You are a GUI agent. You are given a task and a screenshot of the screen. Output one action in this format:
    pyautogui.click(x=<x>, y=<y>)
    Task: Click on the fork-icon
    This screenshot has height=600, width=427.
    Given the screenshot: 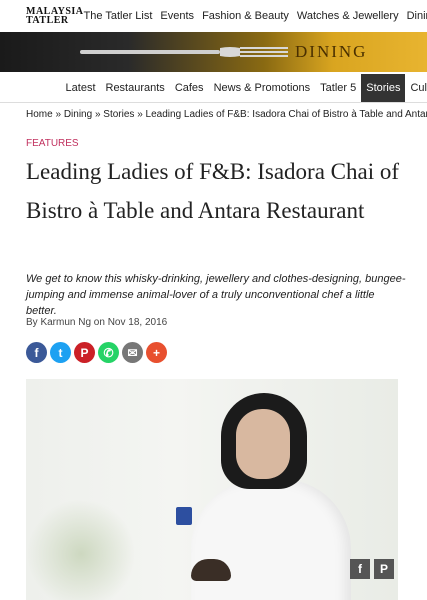 What is the action you would take?
    pyautogui.click(x=184, y=52)
    